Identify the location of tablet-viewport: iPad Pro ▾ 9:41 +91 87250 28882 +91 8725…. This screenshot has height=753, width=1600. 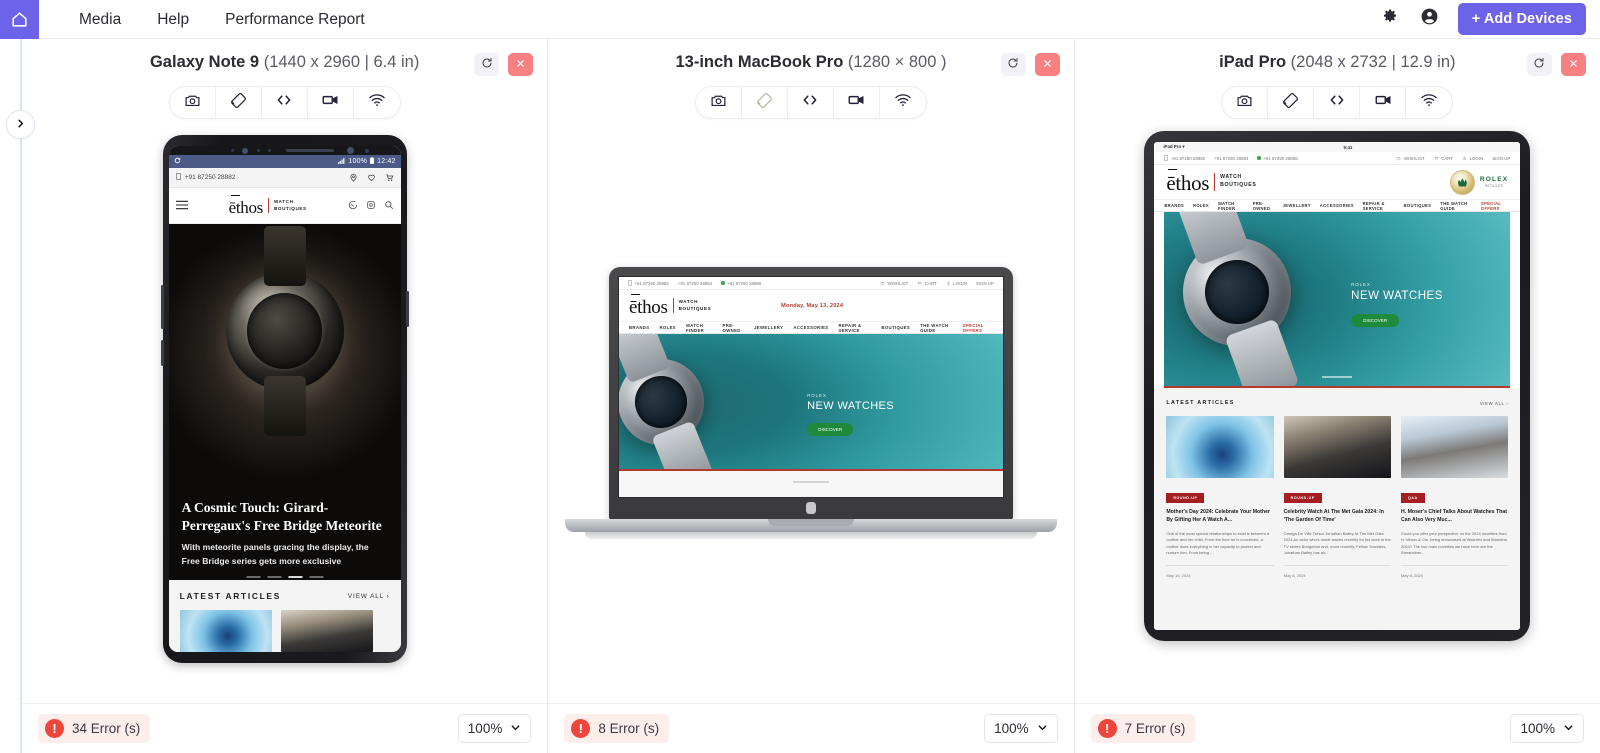
(1337, 386).